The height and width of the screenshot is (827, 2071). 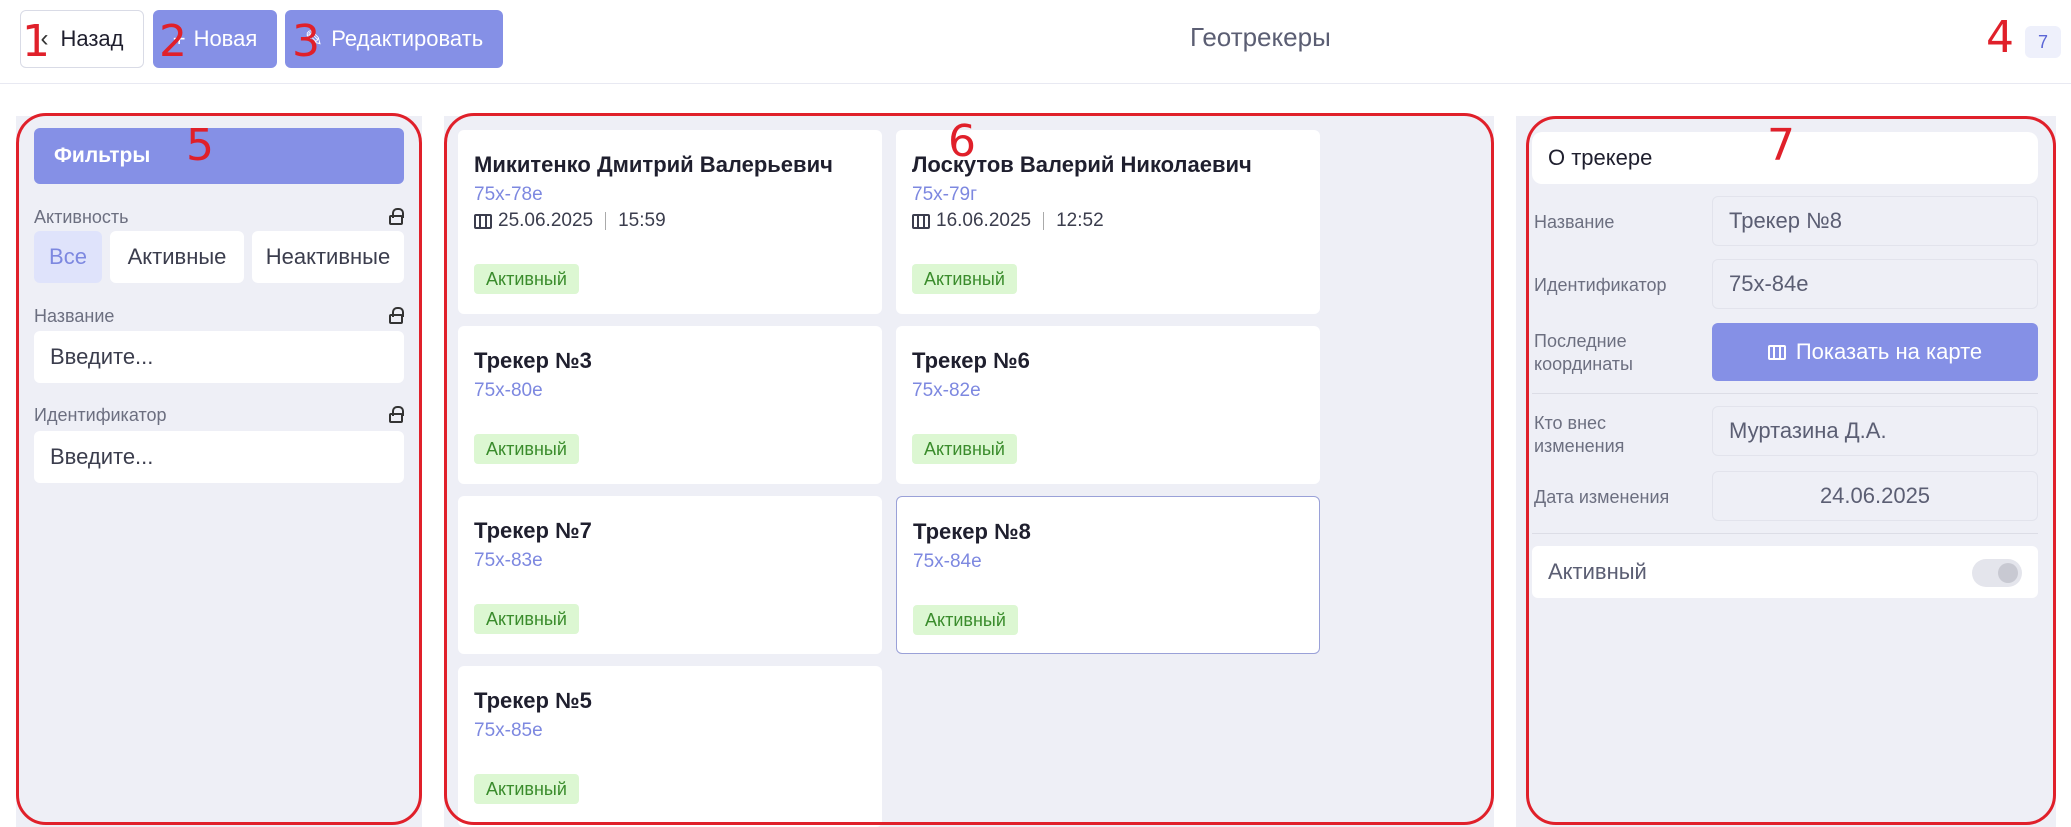 I want to click on tracker-date: 16.06.2025, so click(x=984, y=220).